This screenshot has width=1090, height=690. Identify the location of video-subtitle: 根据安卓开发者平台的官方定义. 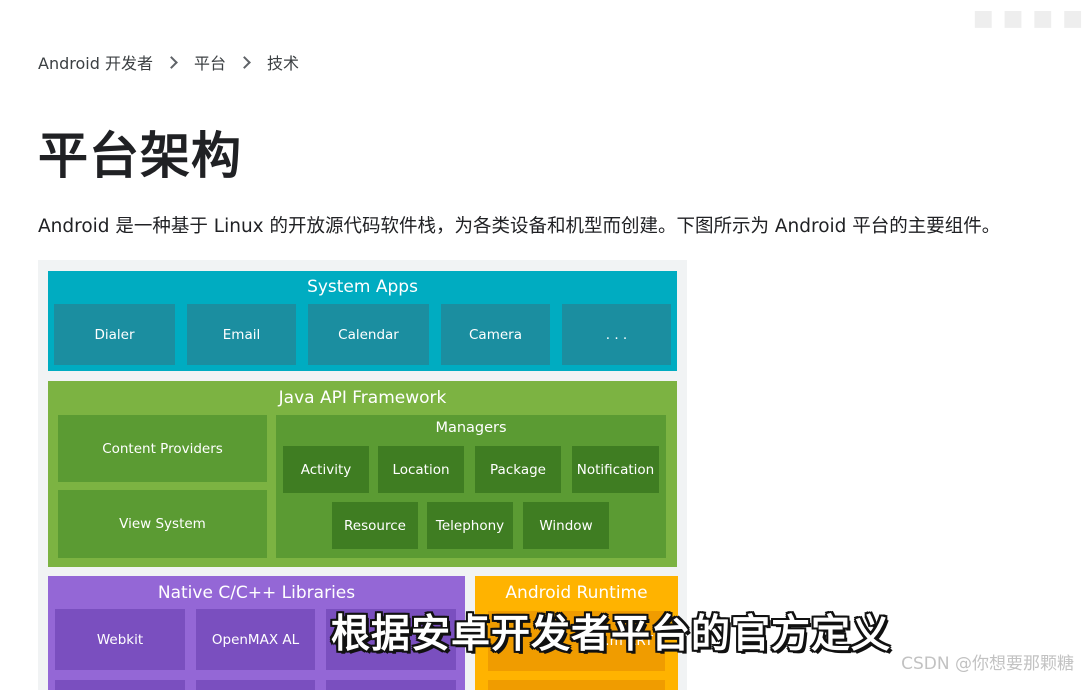
(611, 634).